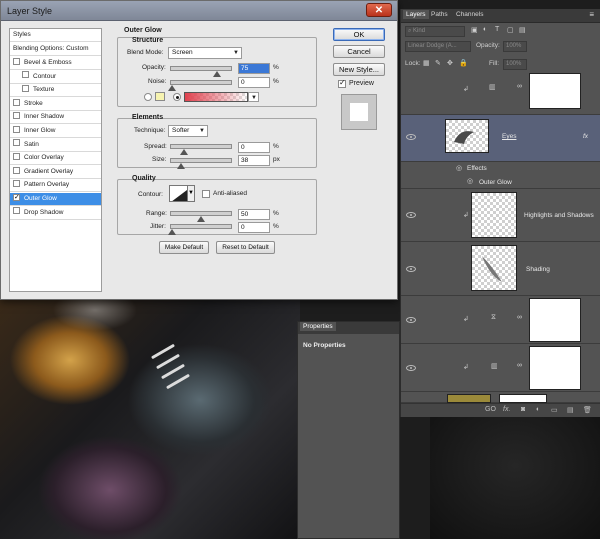 This screenshot has height=539, width=600. Describe the element at coordinates (55, 104) in the screenshot. I see `styles-item-stroke: Stroke` at that location.